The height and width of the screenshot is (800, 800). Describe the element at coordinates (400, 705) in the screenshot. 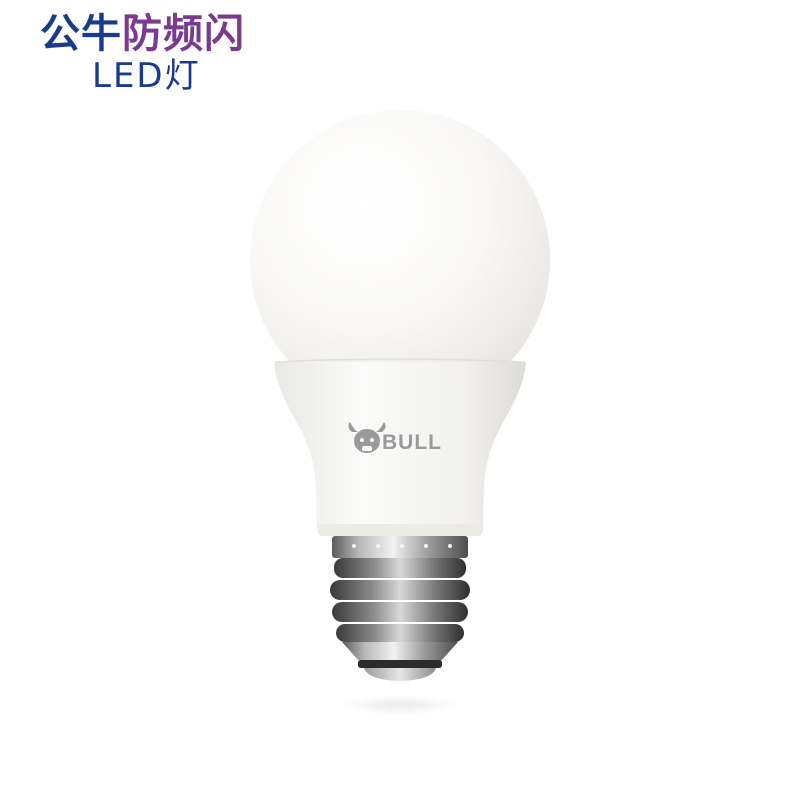

I see `floor-reflection` at that location.